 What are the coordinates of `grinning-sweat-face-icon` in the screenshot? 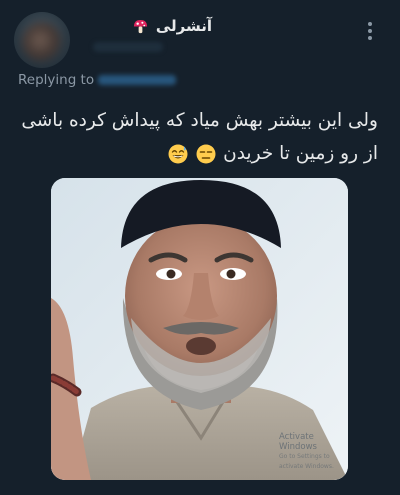 It's located at (178, 154).